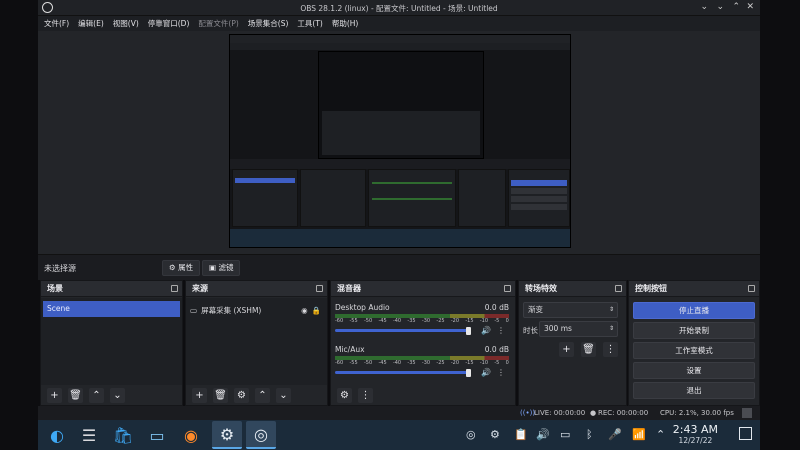 The height and width of the screenshot is (450, 800). Describe the element at coordinates (471, 434) in the screenshot. I see `obs-tray-icon: ◎` at that location.